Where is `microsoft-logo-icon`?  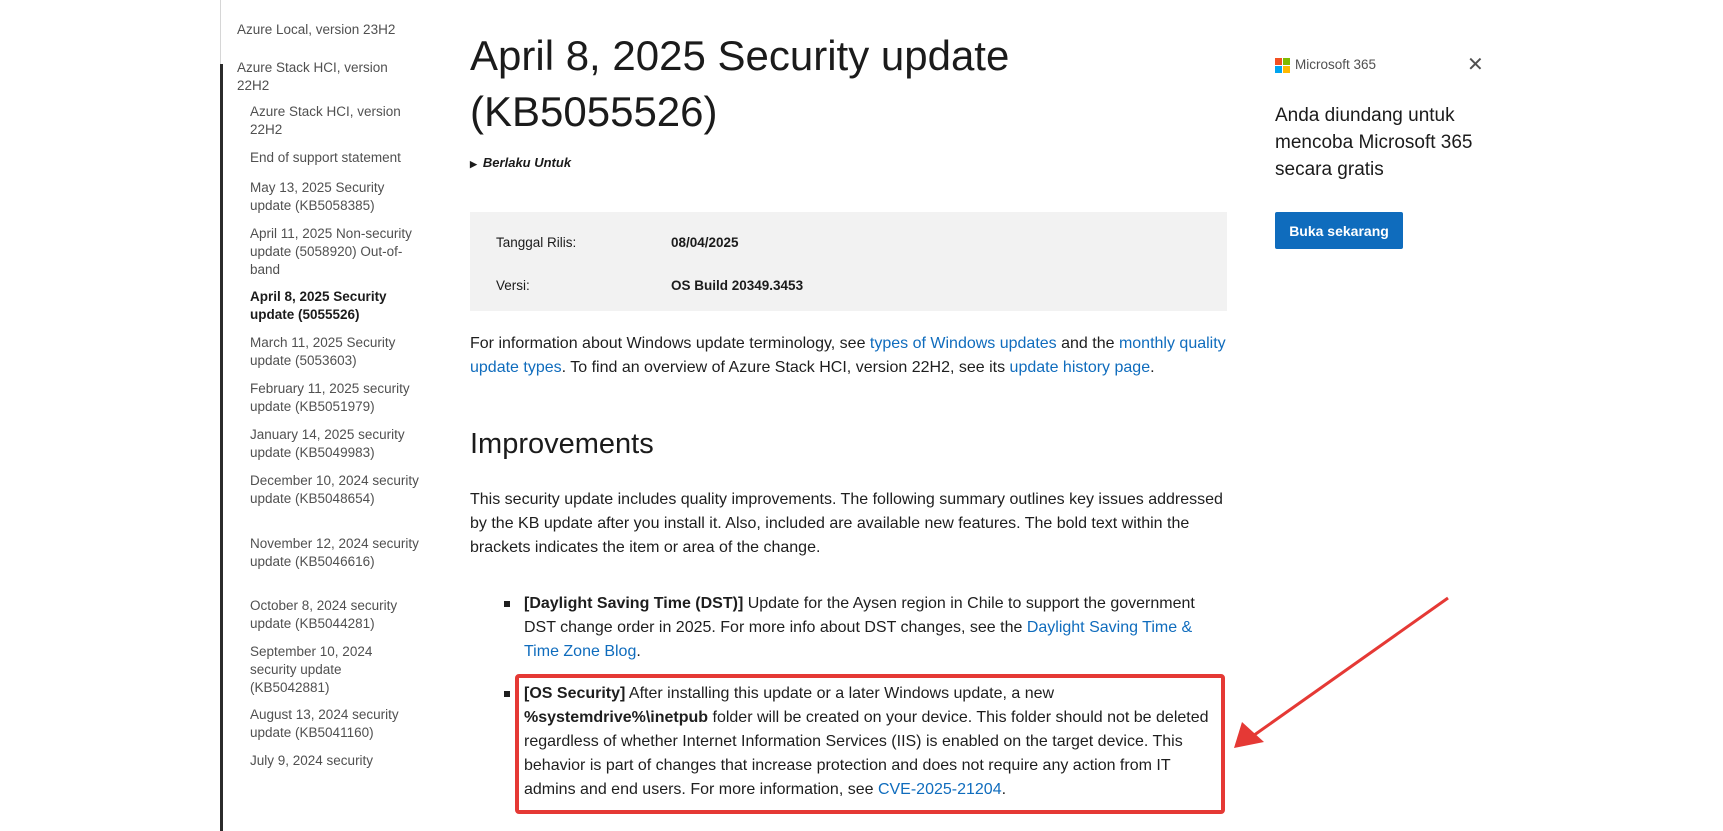
microsoft-logo-icon is located at coordinates (1283, 66).